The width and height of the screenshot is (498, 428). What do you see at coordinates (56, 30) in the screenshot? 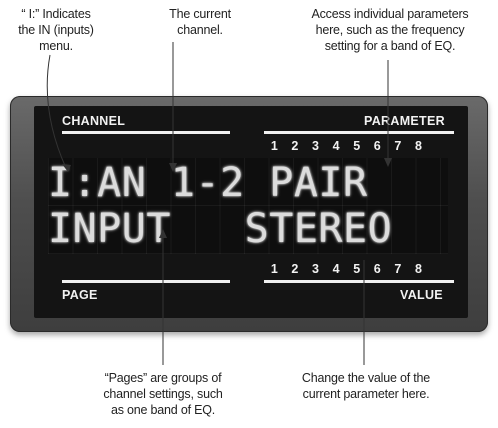
I see `callout-in-menu: “ I:” Indicates the IN (inputs) menu.` at bounding box center [56, 30].